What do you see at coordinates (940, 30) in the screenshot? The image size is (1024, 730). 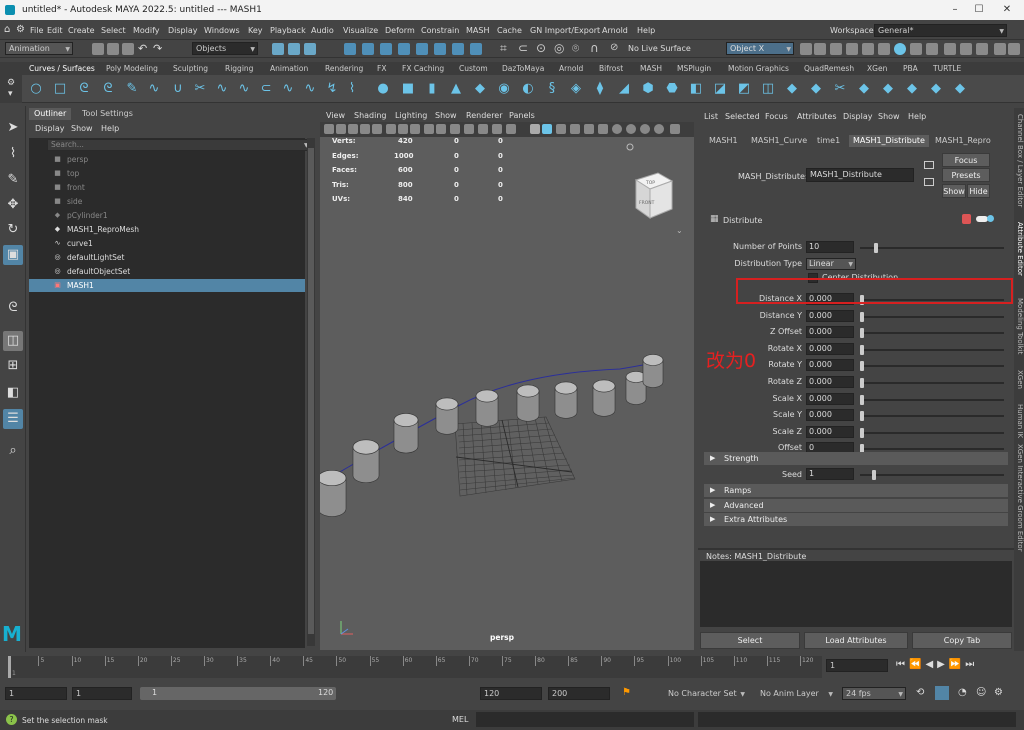 I see `workspace-select: General*` at bounding box center [940, 30].